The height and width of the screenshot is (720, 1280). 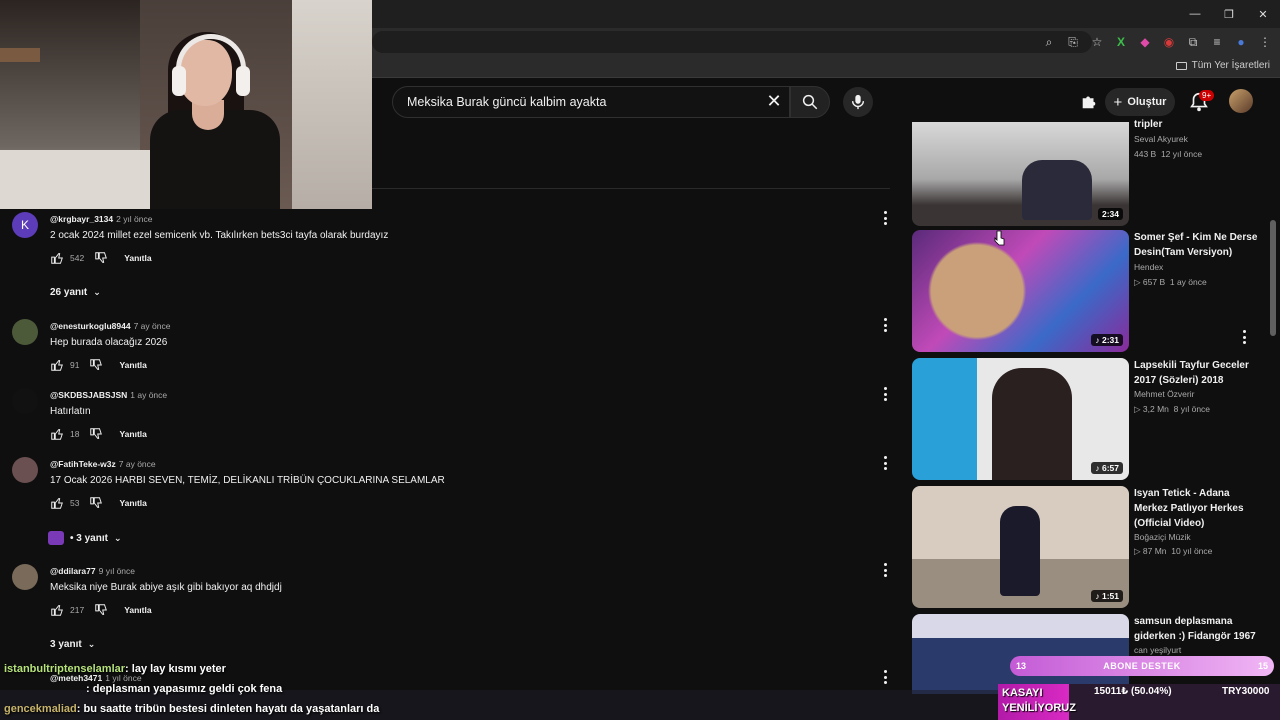 I want to click on webcam-desk, so click(x=75, y=179).